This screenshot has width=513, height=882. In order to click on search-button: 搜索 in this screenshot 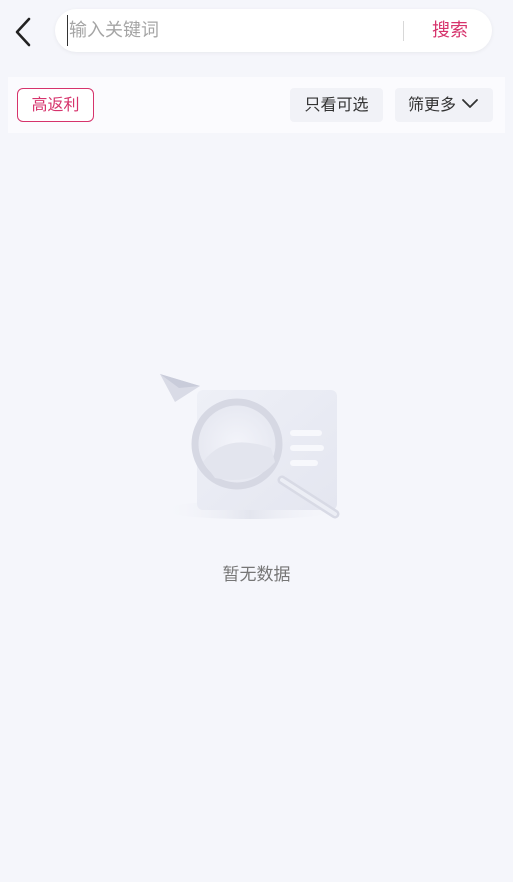, I will do `click(450, 30)`.